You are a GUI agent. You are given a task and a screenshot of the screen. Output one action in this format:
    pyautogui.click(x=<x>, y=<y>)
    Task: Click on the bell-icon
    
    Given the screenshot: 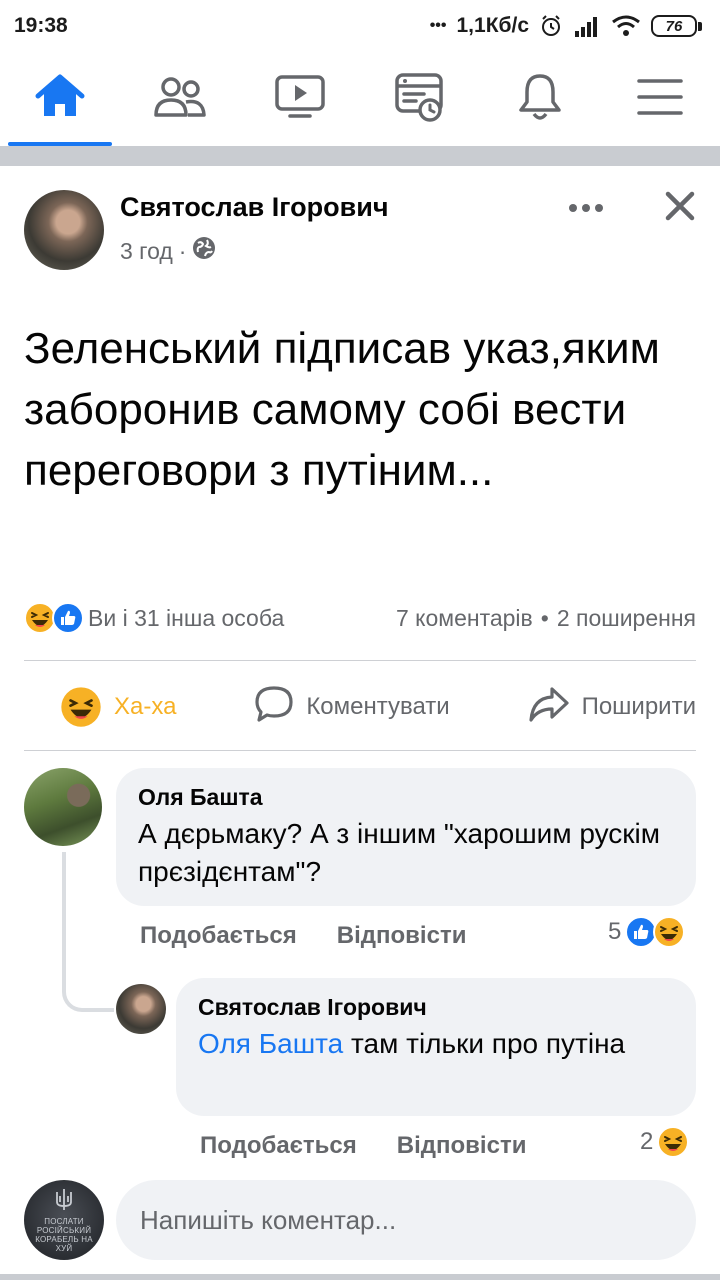 What is the action you would take?
    pyautogui.click(x=540, y=99)
    